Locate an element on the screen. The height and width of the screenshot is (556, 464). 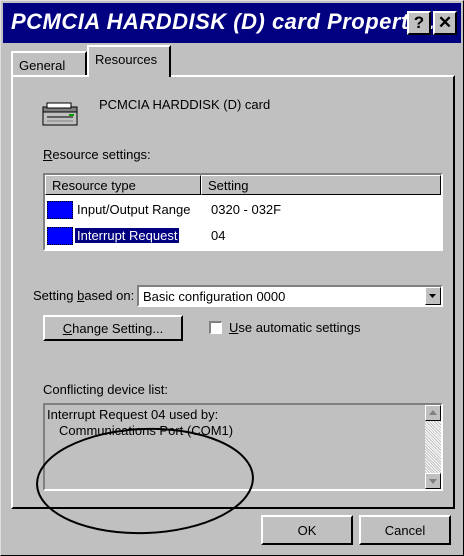
title-bar: PCMCIA HARDDISK (D) card Properti... ? ✕ is located at coordinates (232, 23).